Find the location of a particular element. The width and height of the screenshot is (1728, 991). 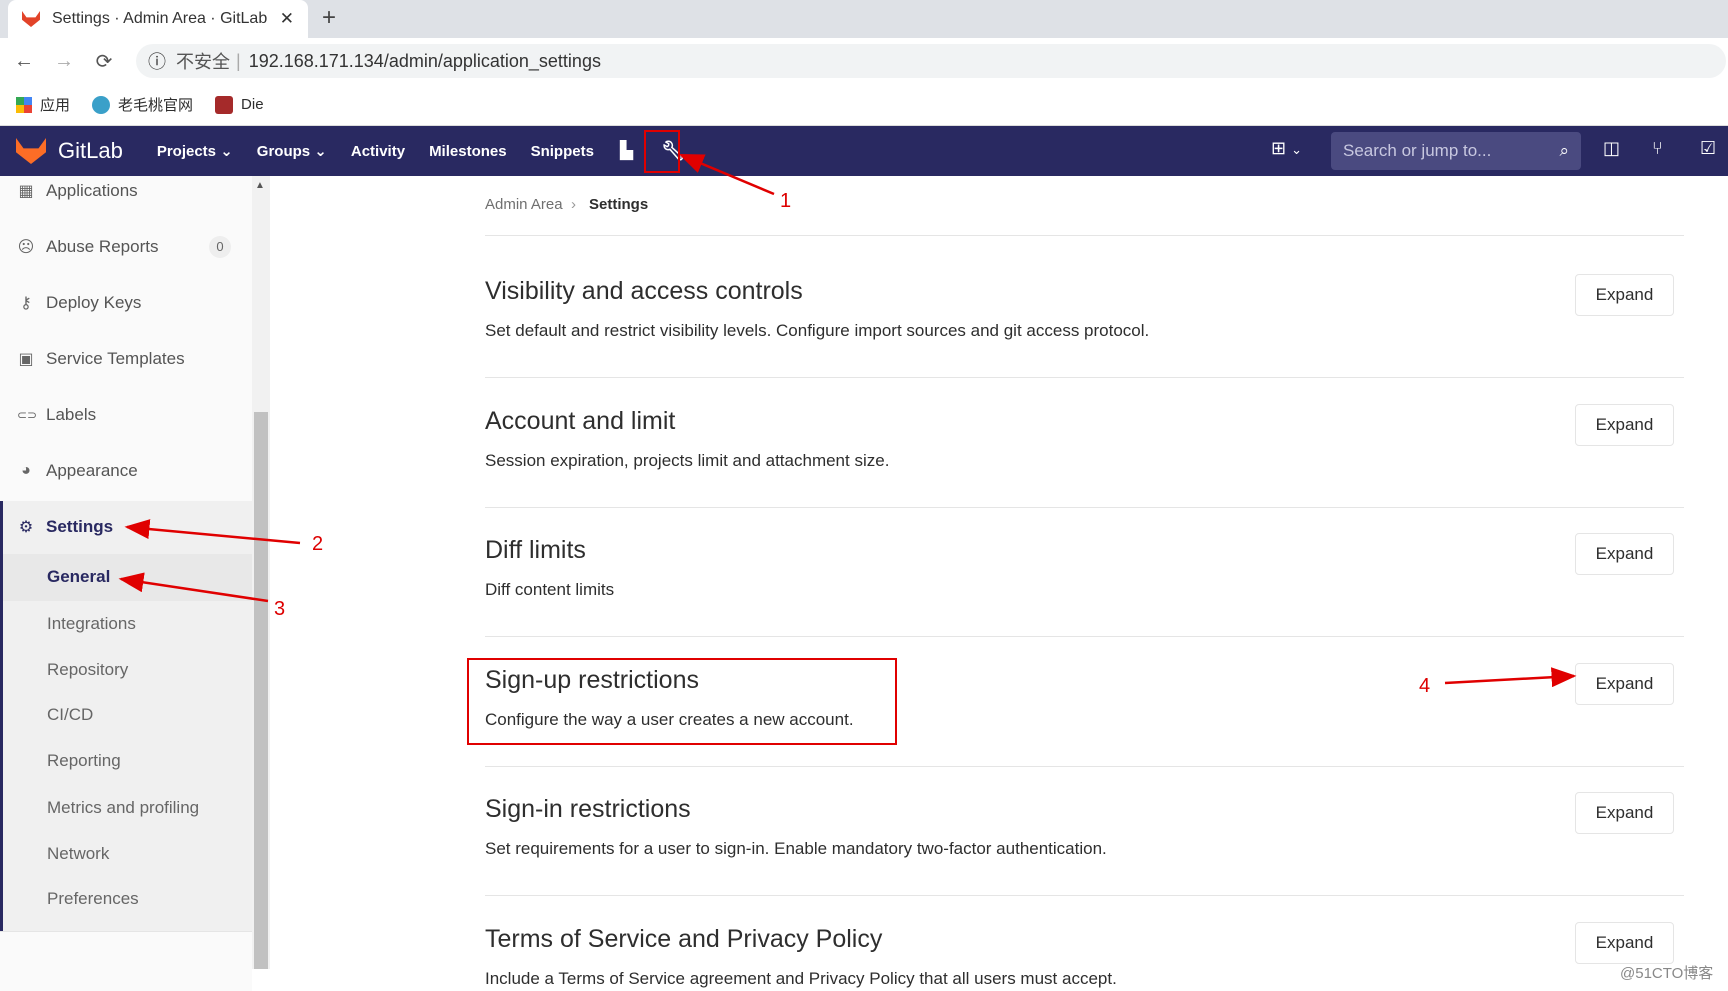

admin-wrench-icon: 🔧︎ is located at coordinates (673, 151).